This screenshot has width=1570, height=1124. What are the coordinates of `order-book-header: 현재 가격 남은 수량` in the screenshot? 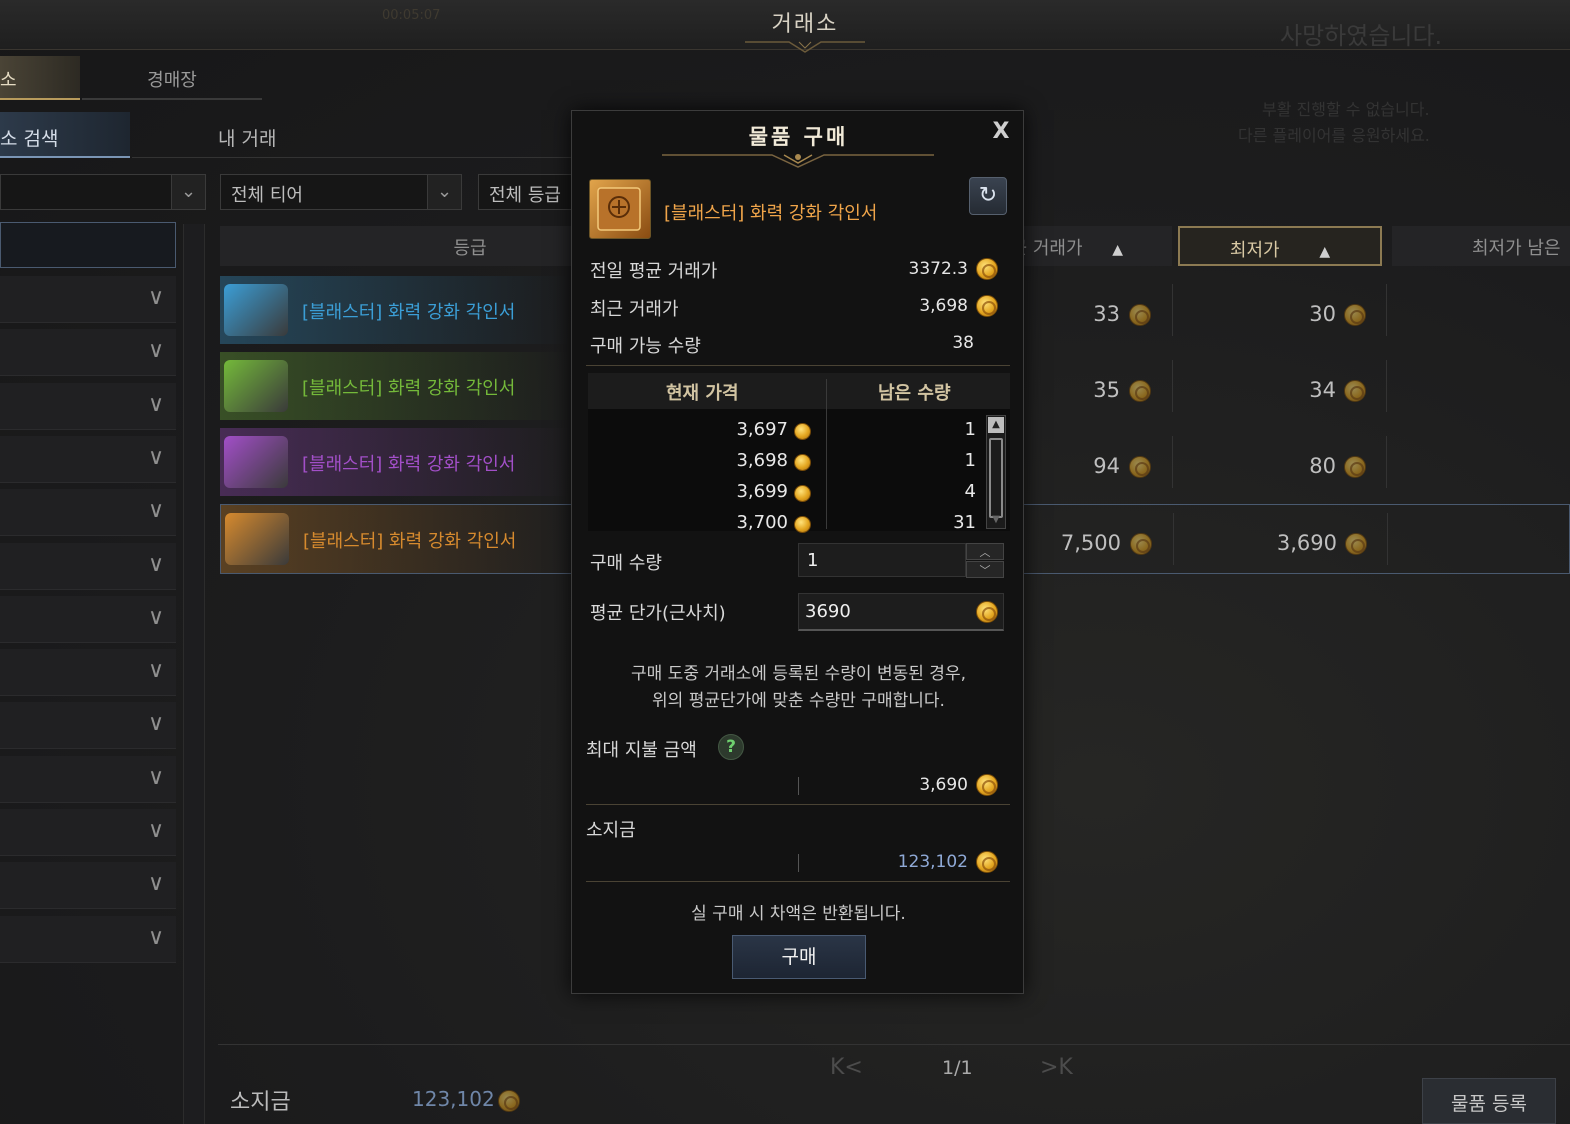 It's located at (799, 391).